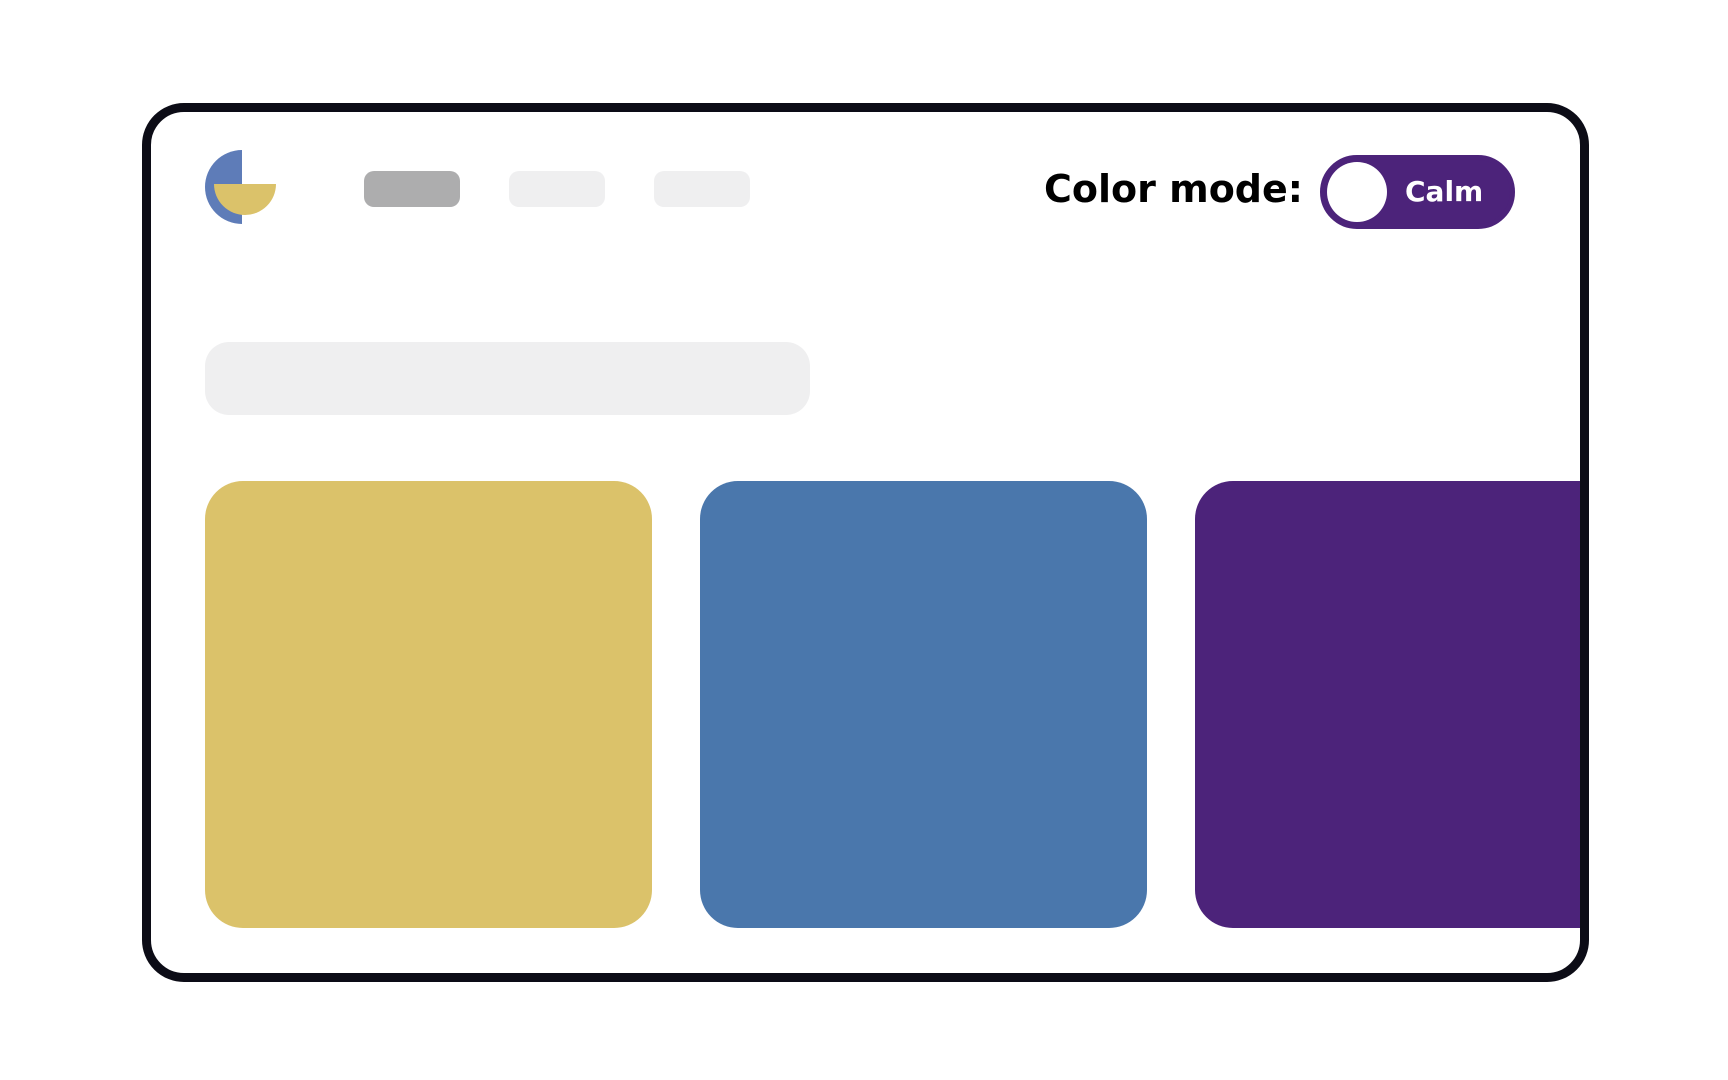 This screenshot has width=1728, height=1080. I want to click on search-bar-placeholder, so click(507, 378).